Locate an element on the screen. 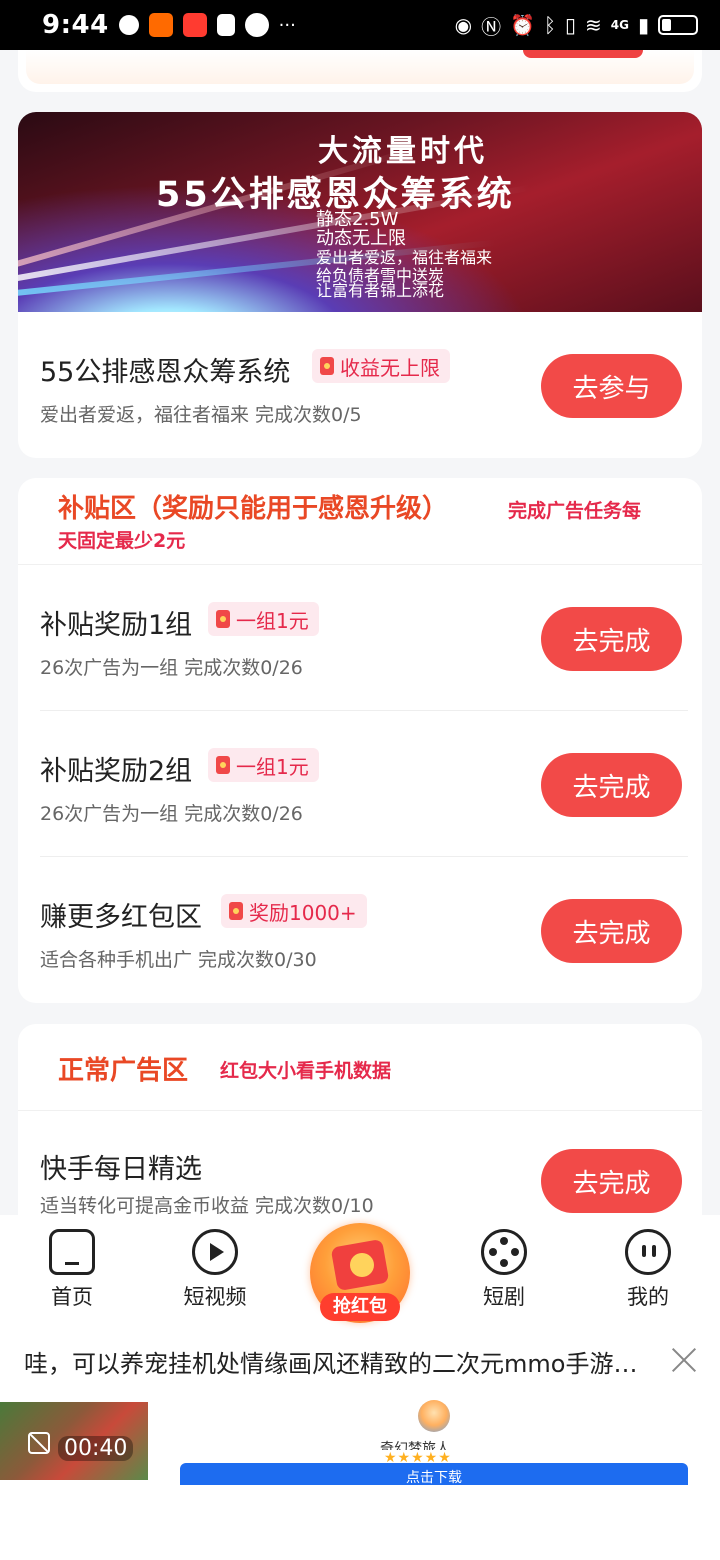 The width and height of the screenshot is (720, 1560). section-header: 正常广告区 红包大小看手机数据 is located at coordinates (360, 1067).